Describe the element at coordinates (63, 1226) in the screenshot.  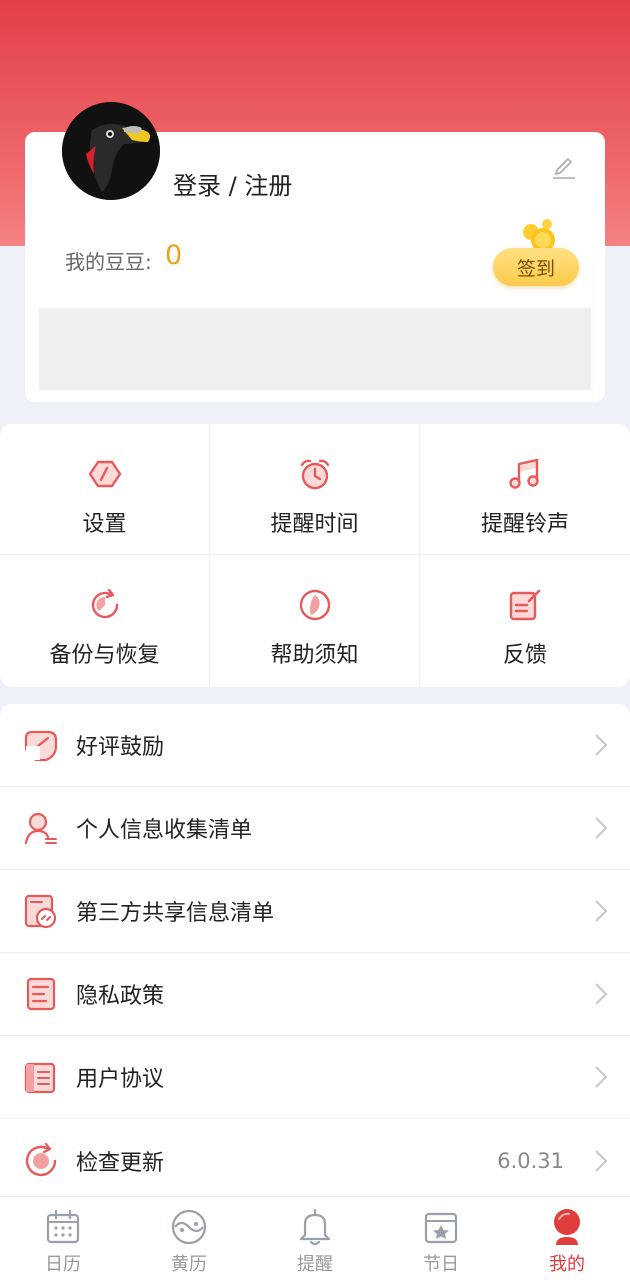
I see `calendar-icon` at that location.